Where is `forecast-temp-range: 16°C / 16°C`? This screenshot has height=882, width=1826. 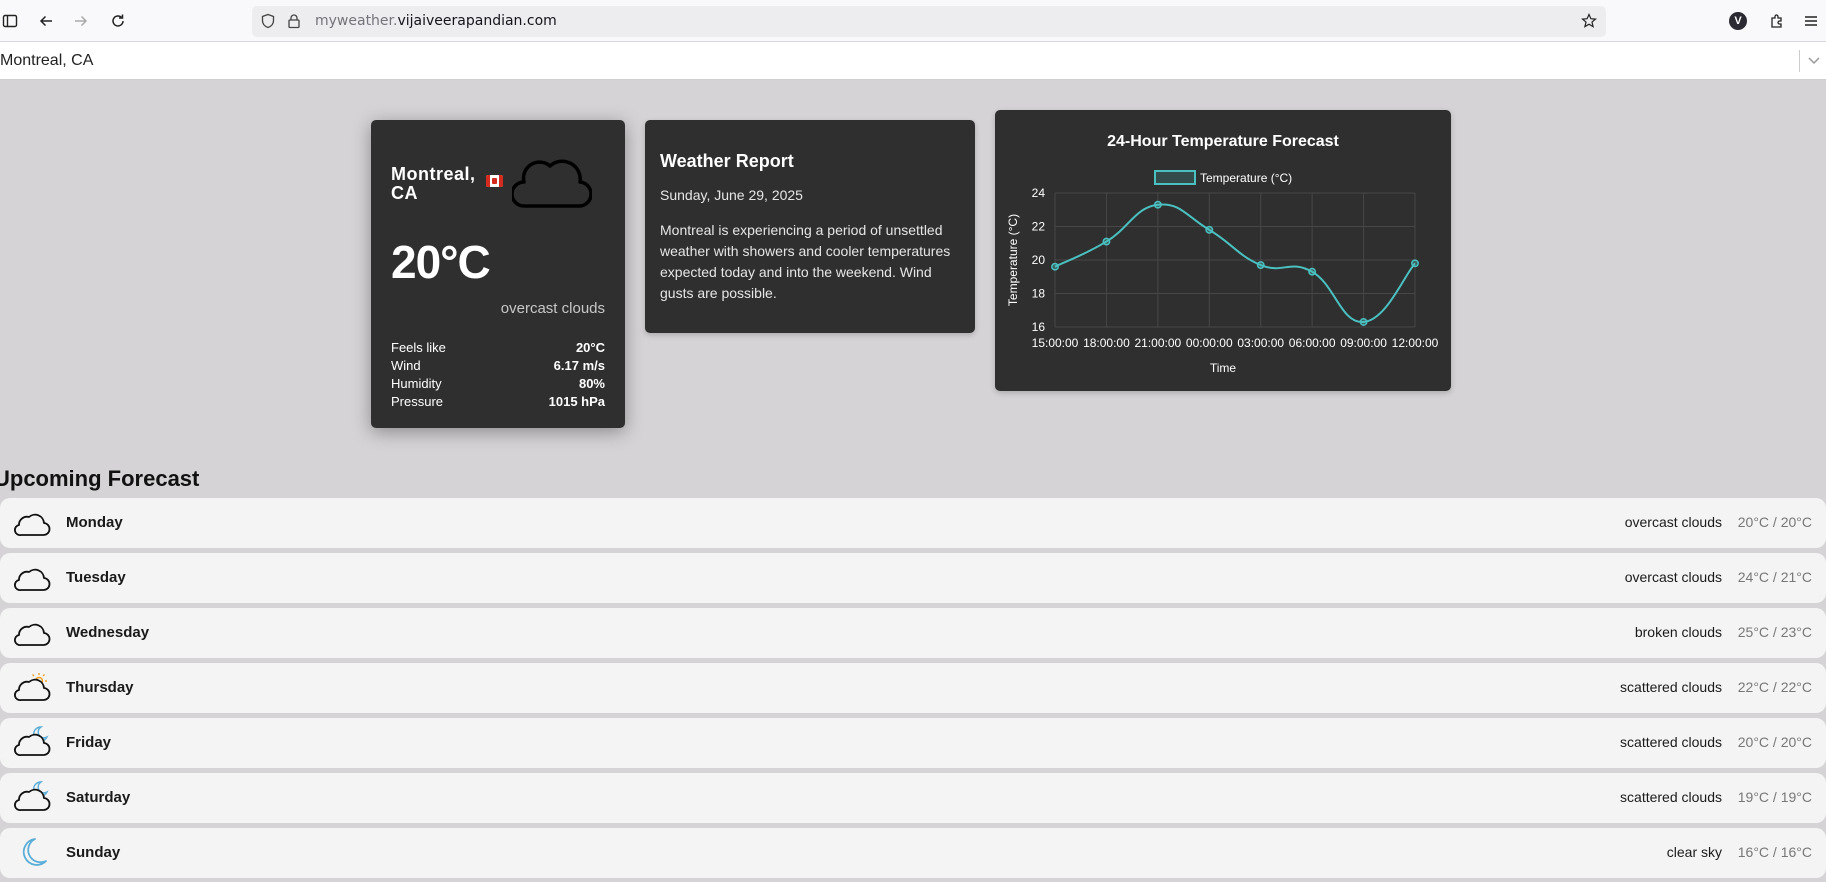
forecast-temp-range: 16°C / 16°C is located at coordinates (1774, 852).